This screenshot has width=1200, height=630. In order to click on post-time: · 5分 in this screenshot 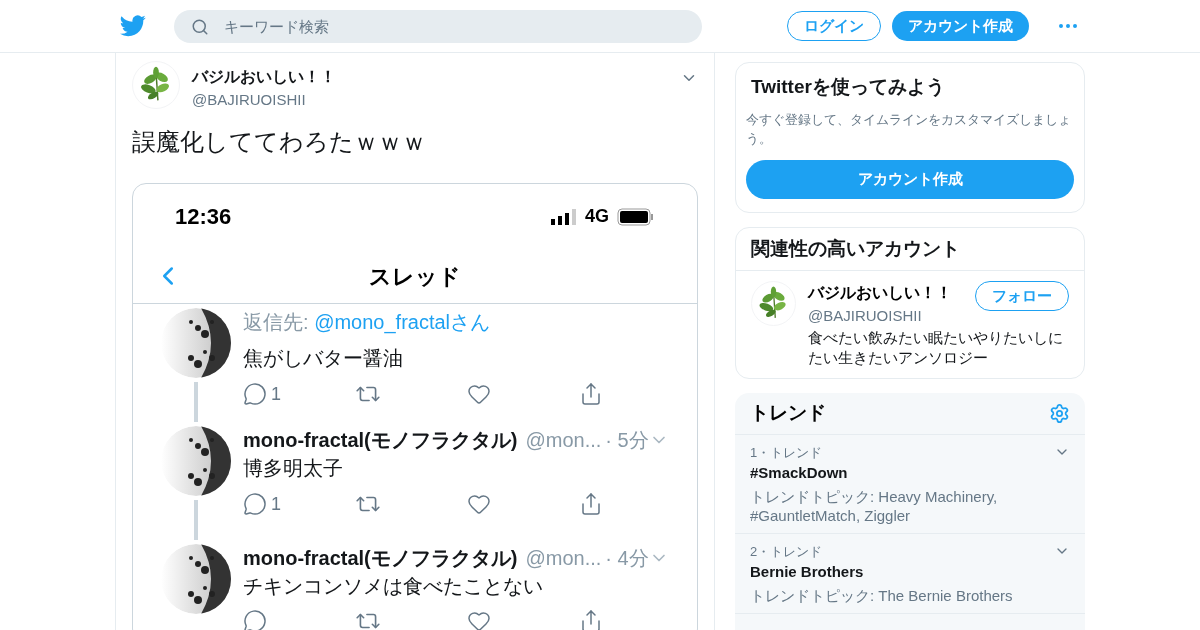, I will do `click(627, 440)`.